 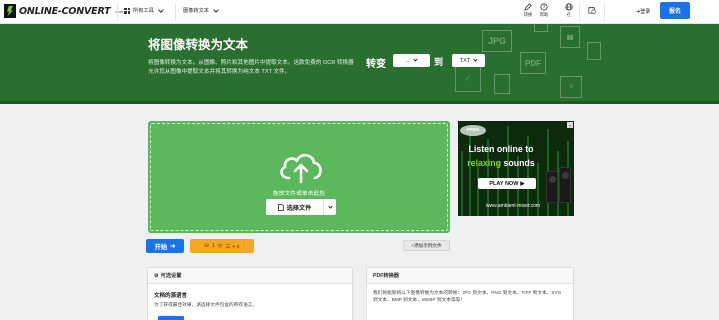 I want to click on language-nav-button: 在, so click(x=569, y=10).